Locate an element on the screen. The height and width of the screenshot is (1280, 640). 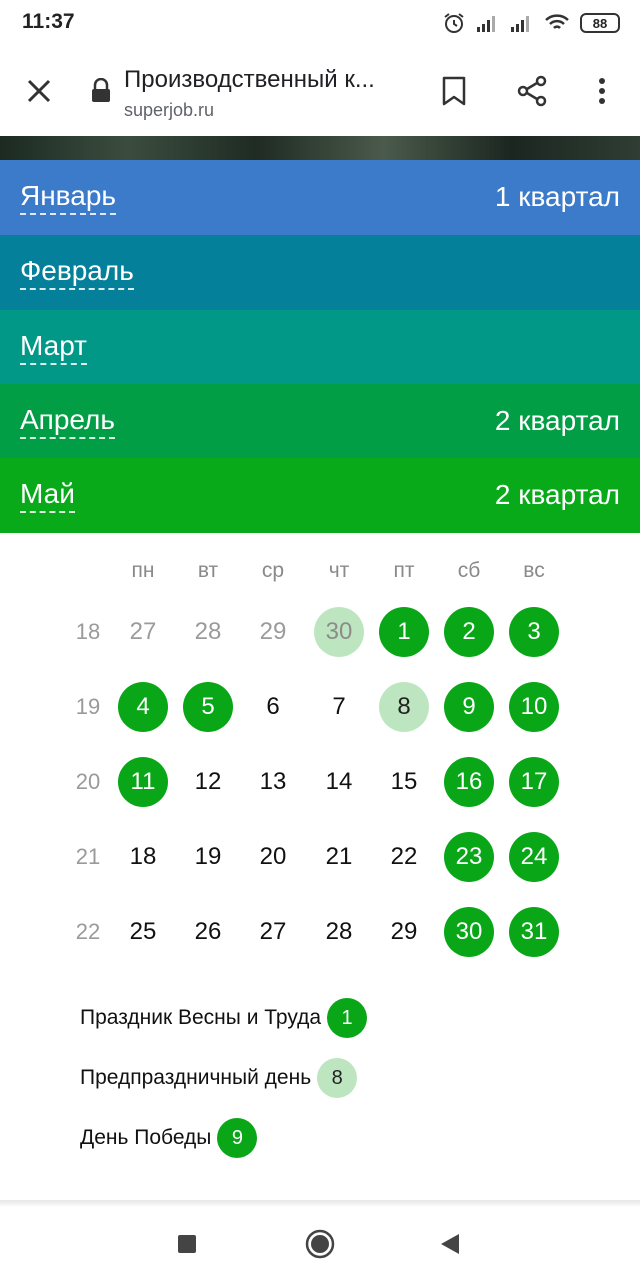
weekday-header: вт is located at coordinates (208, 570).